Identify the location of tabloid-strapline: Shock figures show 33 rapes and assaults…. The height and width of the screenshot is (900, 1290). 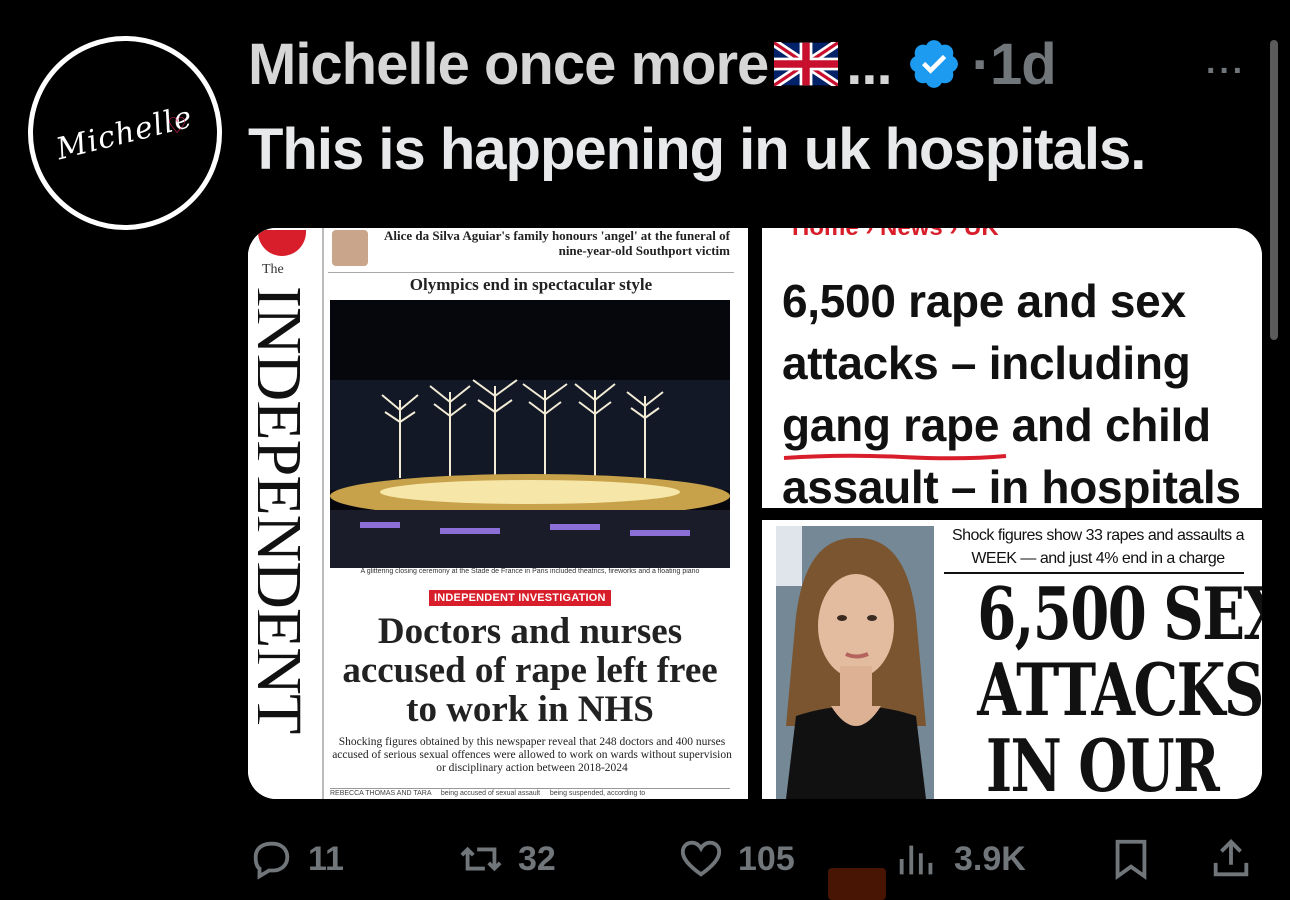
(1098, 547).